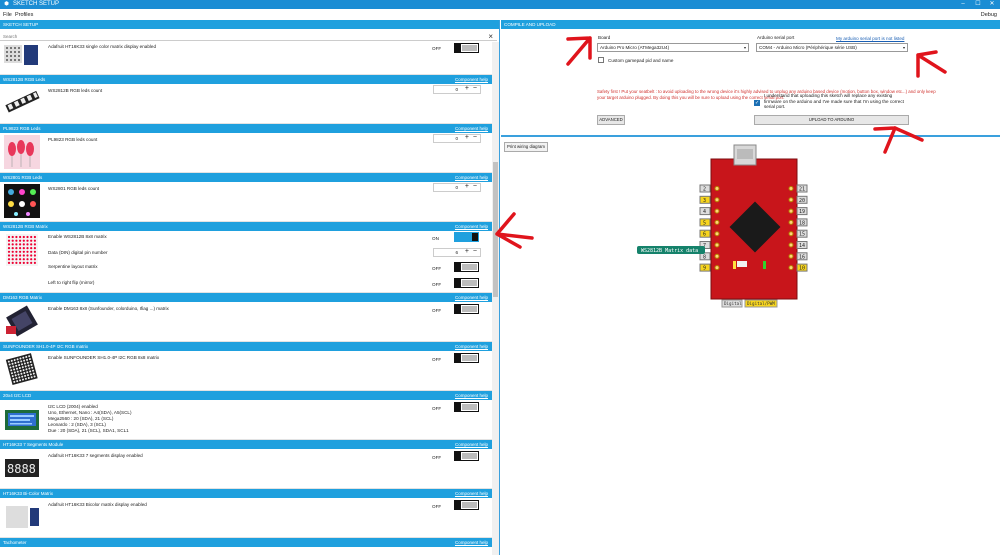 The height and width of the screenshot is (555, 1000). What do you see at coordinates (514, 230) in the screenshot?
I see `red-arrow-matrix` at bounding box center [514, 230].